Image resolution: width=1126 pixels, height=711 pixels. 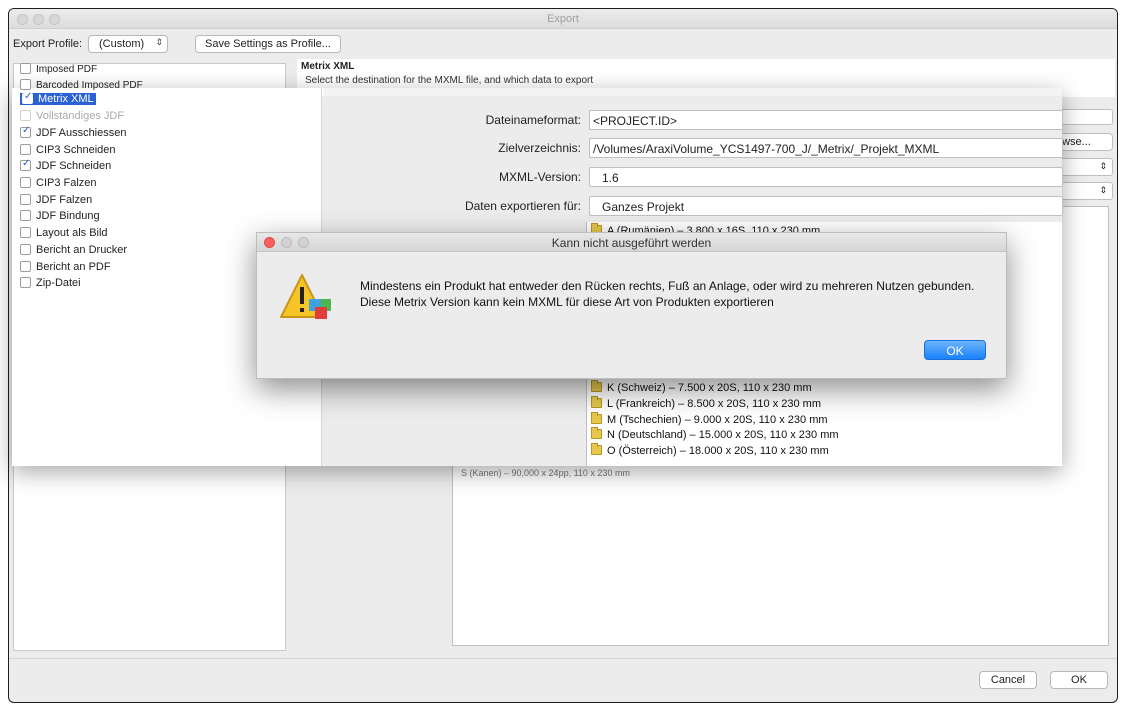 What do you see at coordinates (533, 120) in the screenshot?
I see `filename-format-label: Dateinameformat:` at bounding box center [533, 120].